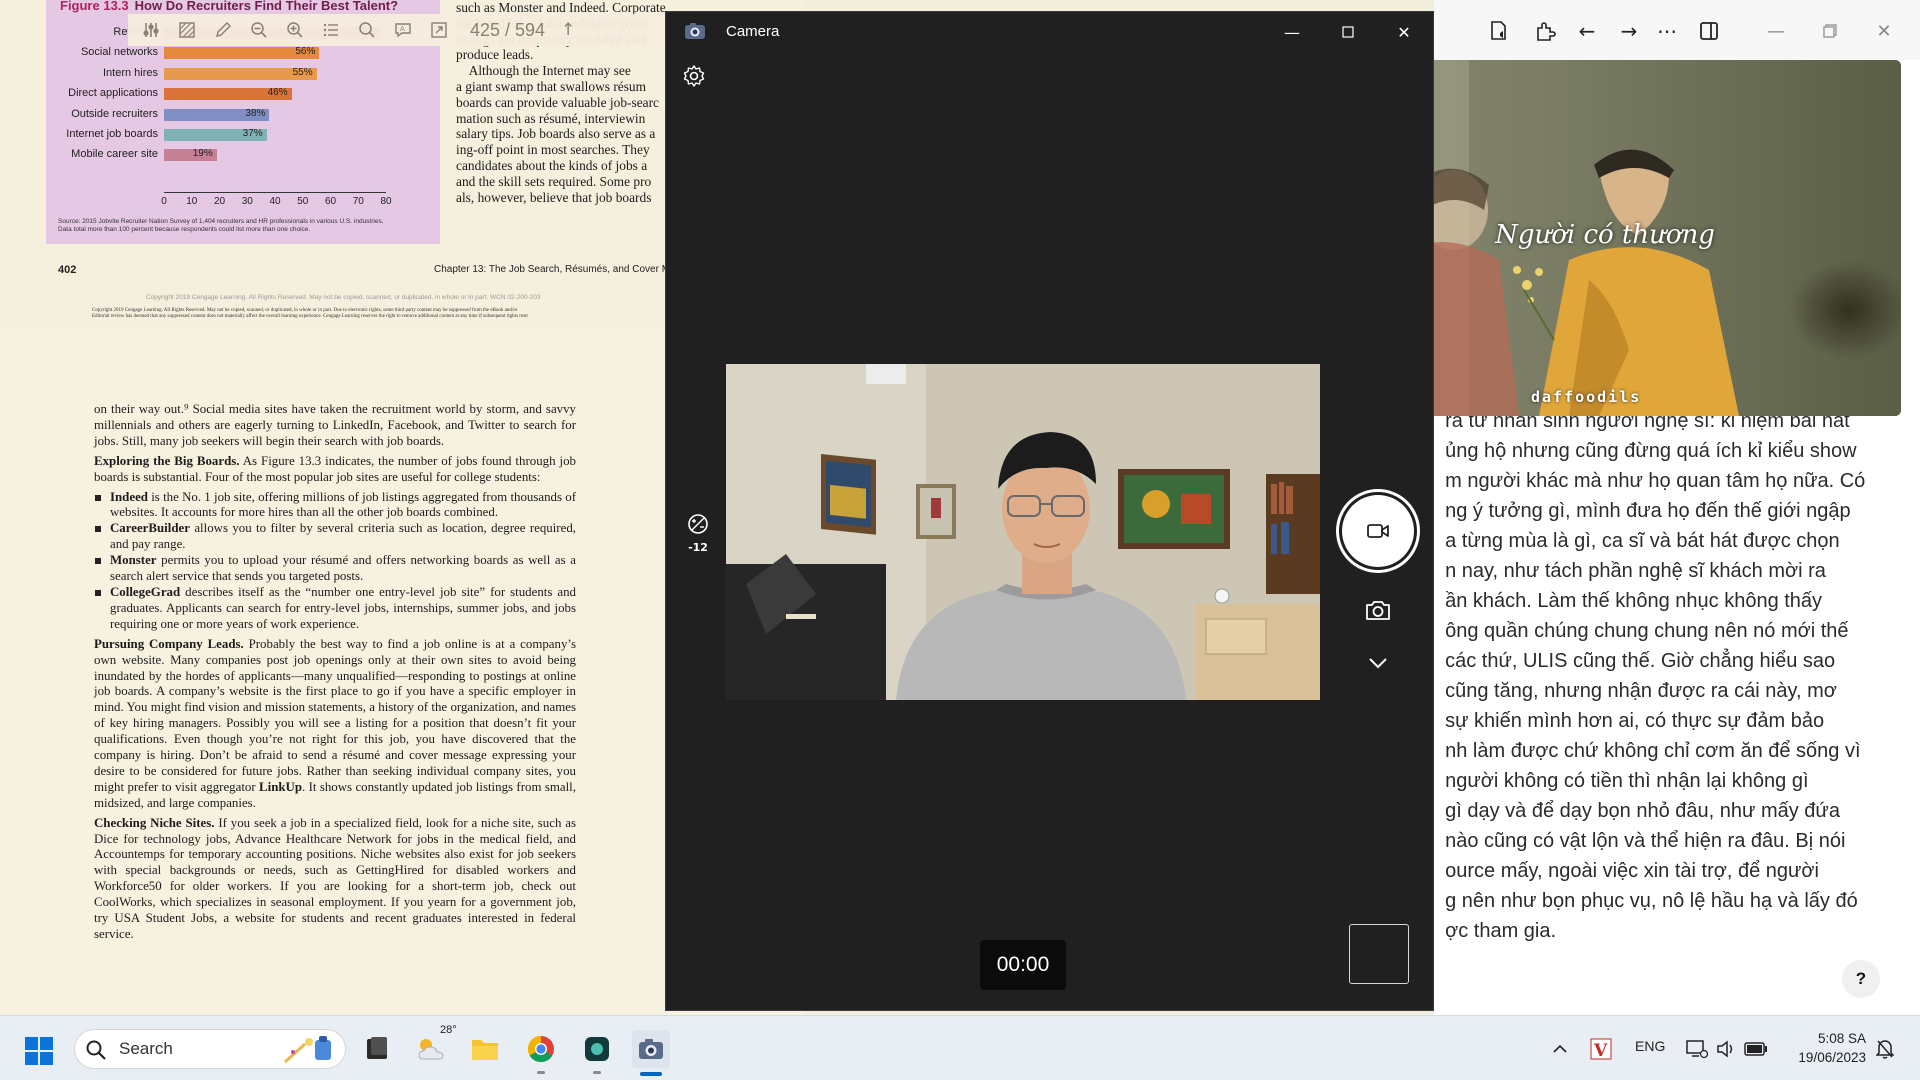  What do you see at coordinates (228, 94) in the screenshot?
I see `bar: 46%` at bounding box center [228, 94].